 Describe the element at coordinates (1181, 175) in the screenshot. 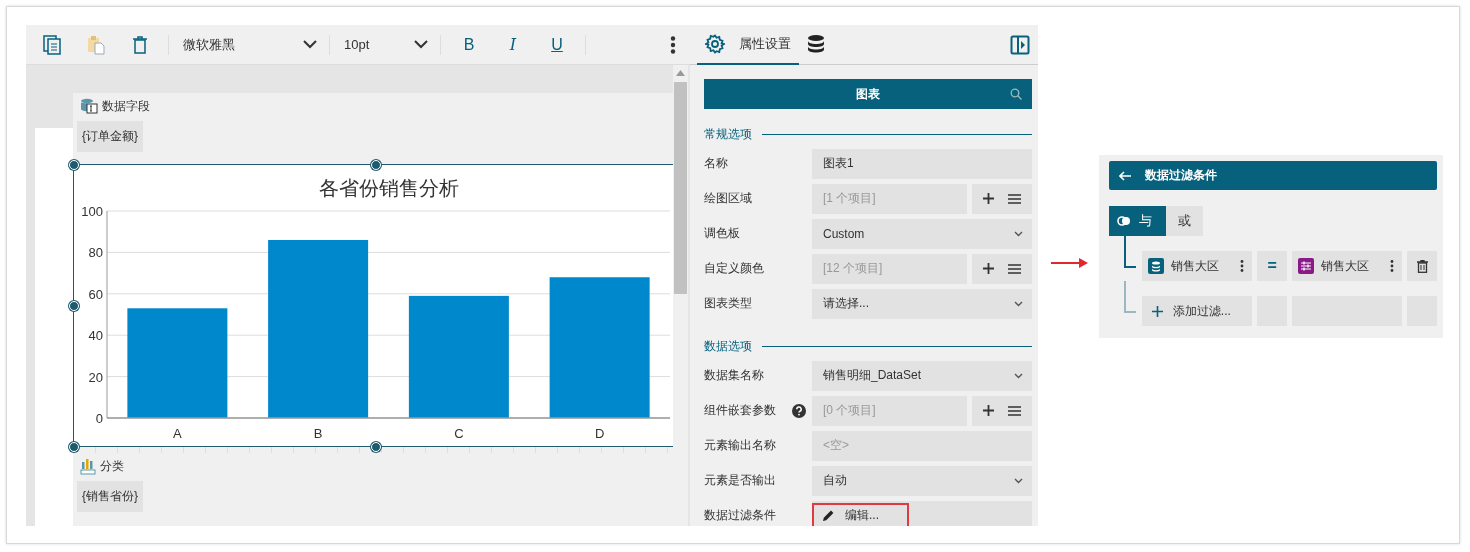

I see `filter-title: 数据过滤条件` at that location.